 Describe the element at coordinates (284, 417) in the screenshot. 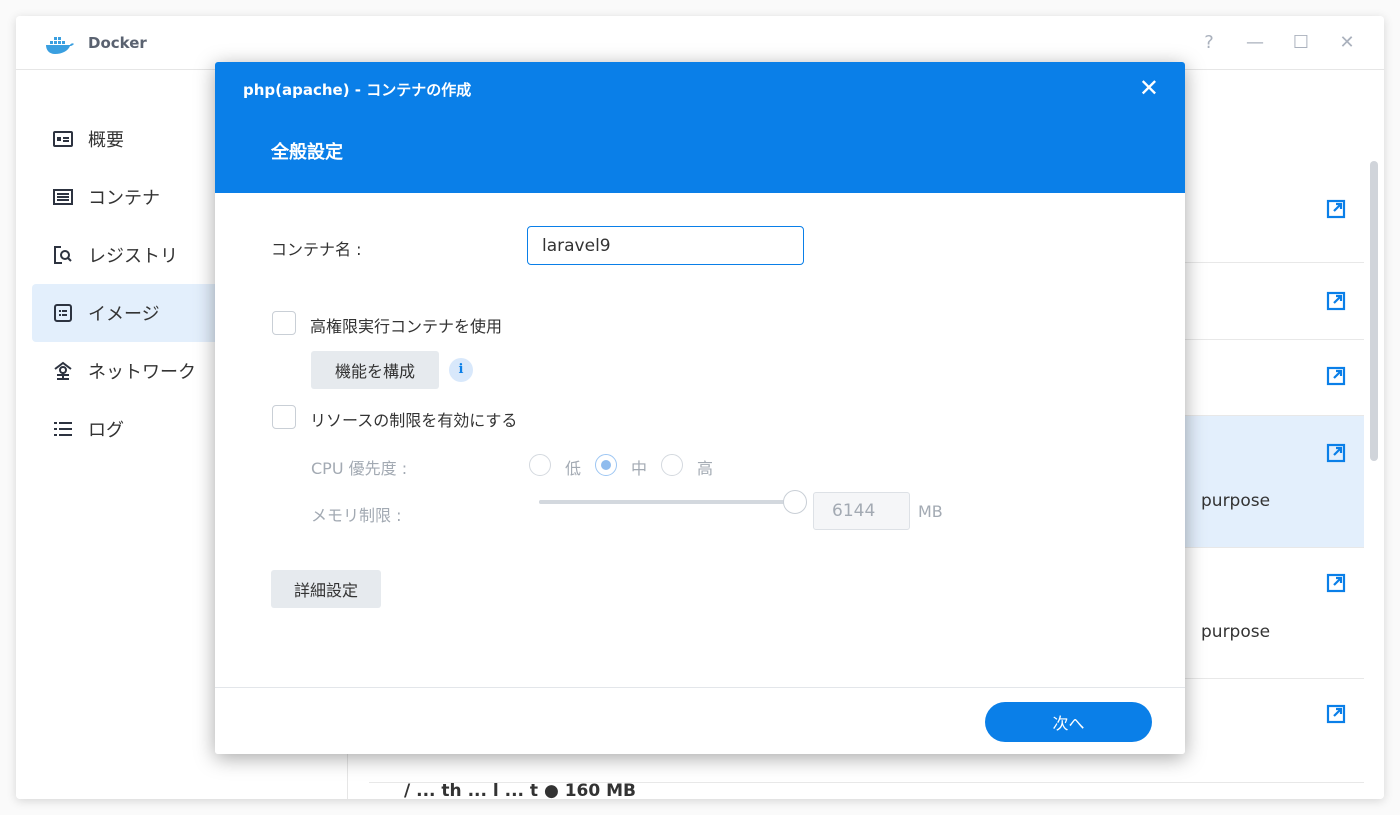

I see `resource-limit-checkbox` at that location.